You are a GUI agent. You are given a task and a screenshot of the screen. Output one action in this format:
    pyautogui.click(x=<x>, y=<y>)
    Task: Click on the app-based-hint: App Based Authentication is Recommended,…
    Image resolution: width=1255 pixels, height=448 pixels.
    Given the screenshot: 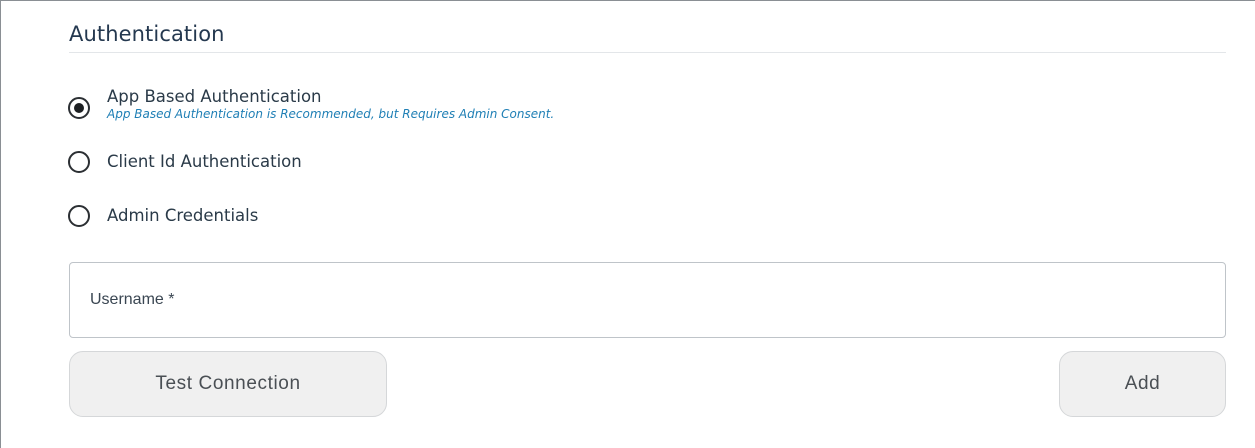 What is the action you would take?
    pyautogui.click(x=331, y=114)
    